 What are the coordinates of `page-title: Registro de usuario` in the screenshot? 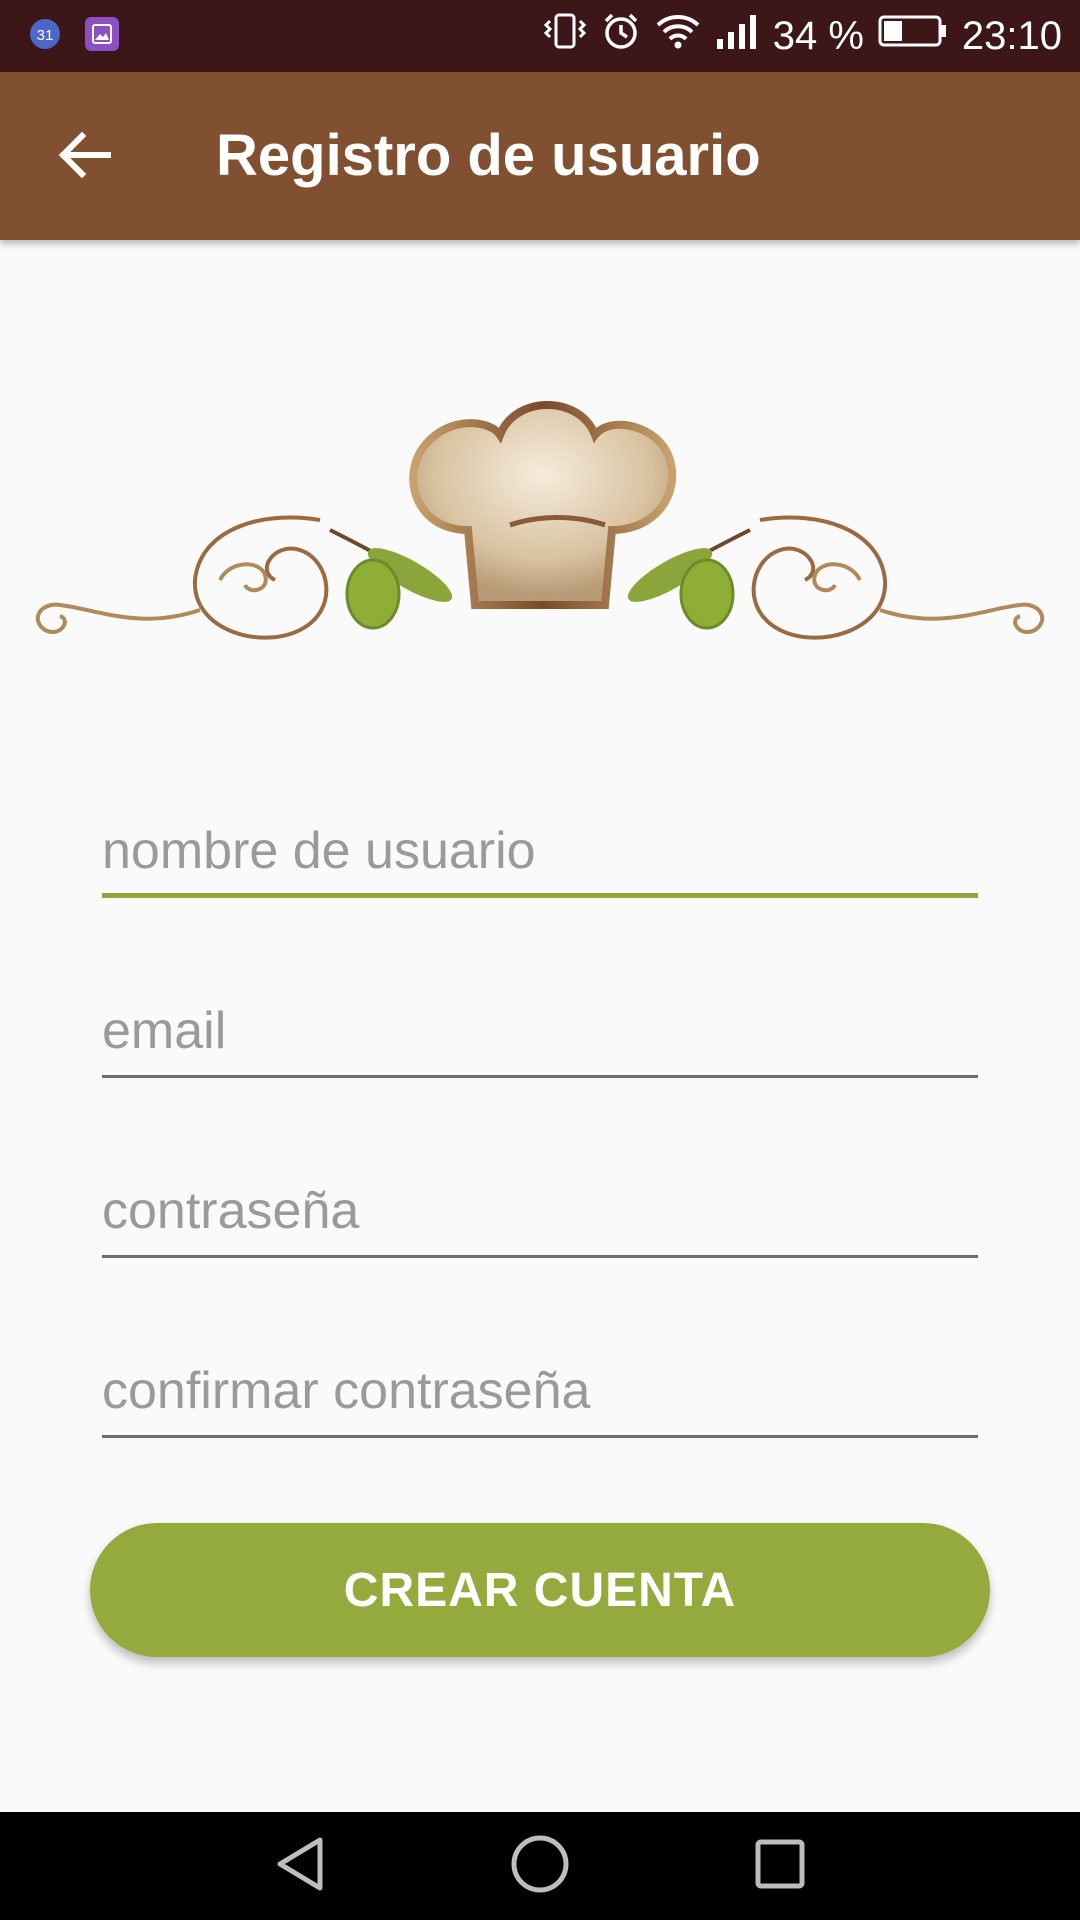 It's located at (488, 155).